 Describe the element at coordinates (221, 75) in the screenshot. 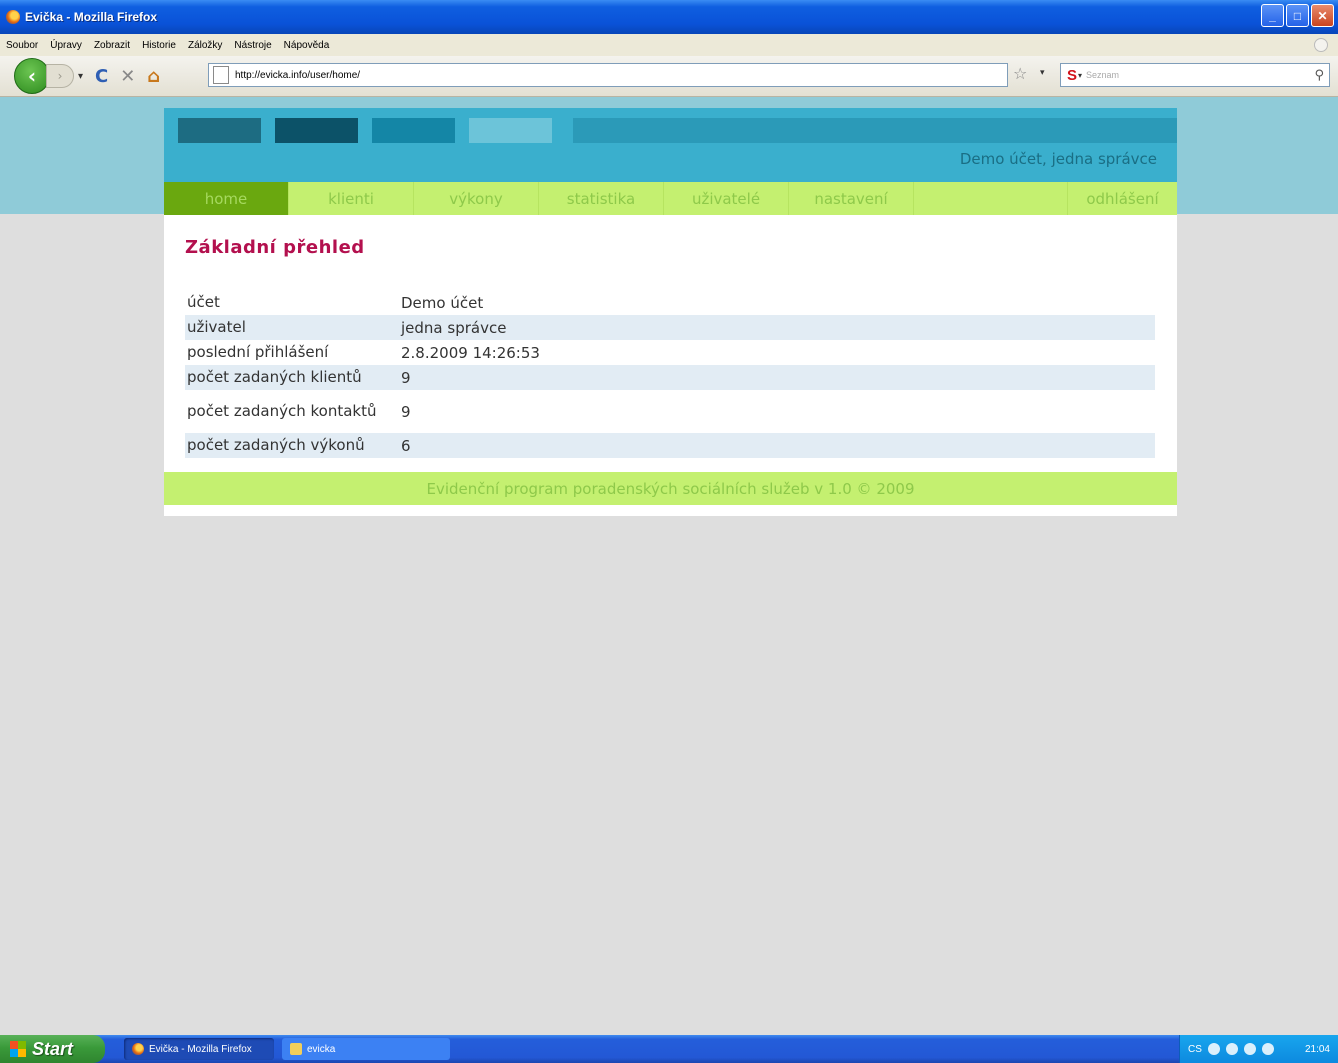

I see `page-icon` at that location.